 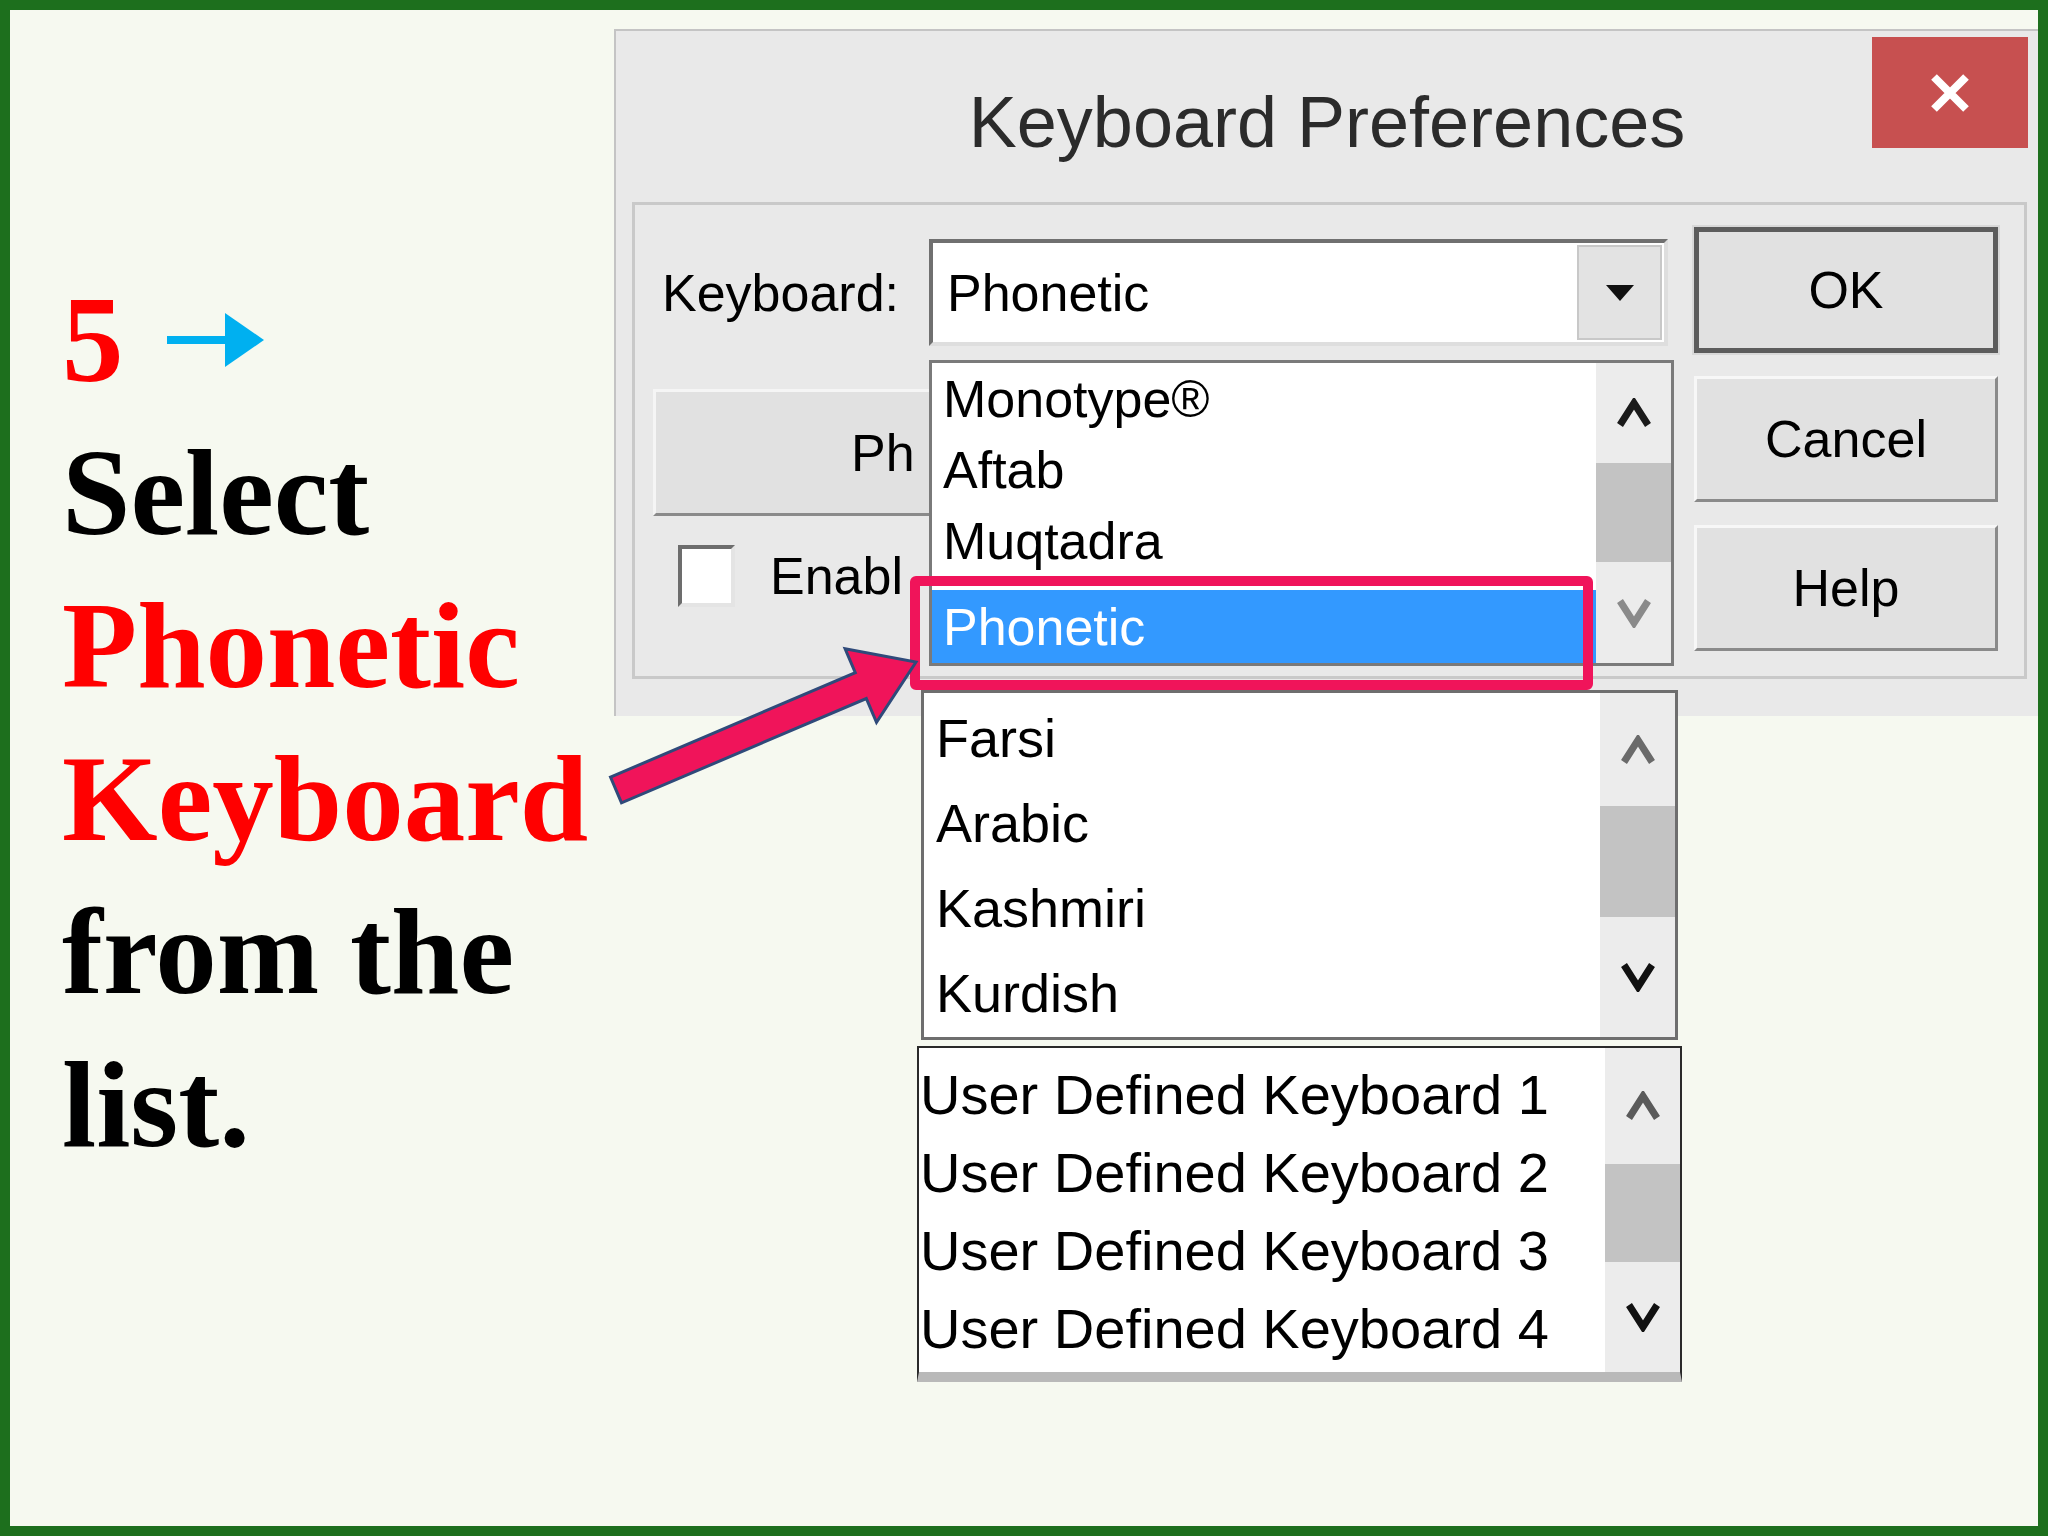 I want to click on window-title: Keyboard Preferences, so click(x=1327, y=122).